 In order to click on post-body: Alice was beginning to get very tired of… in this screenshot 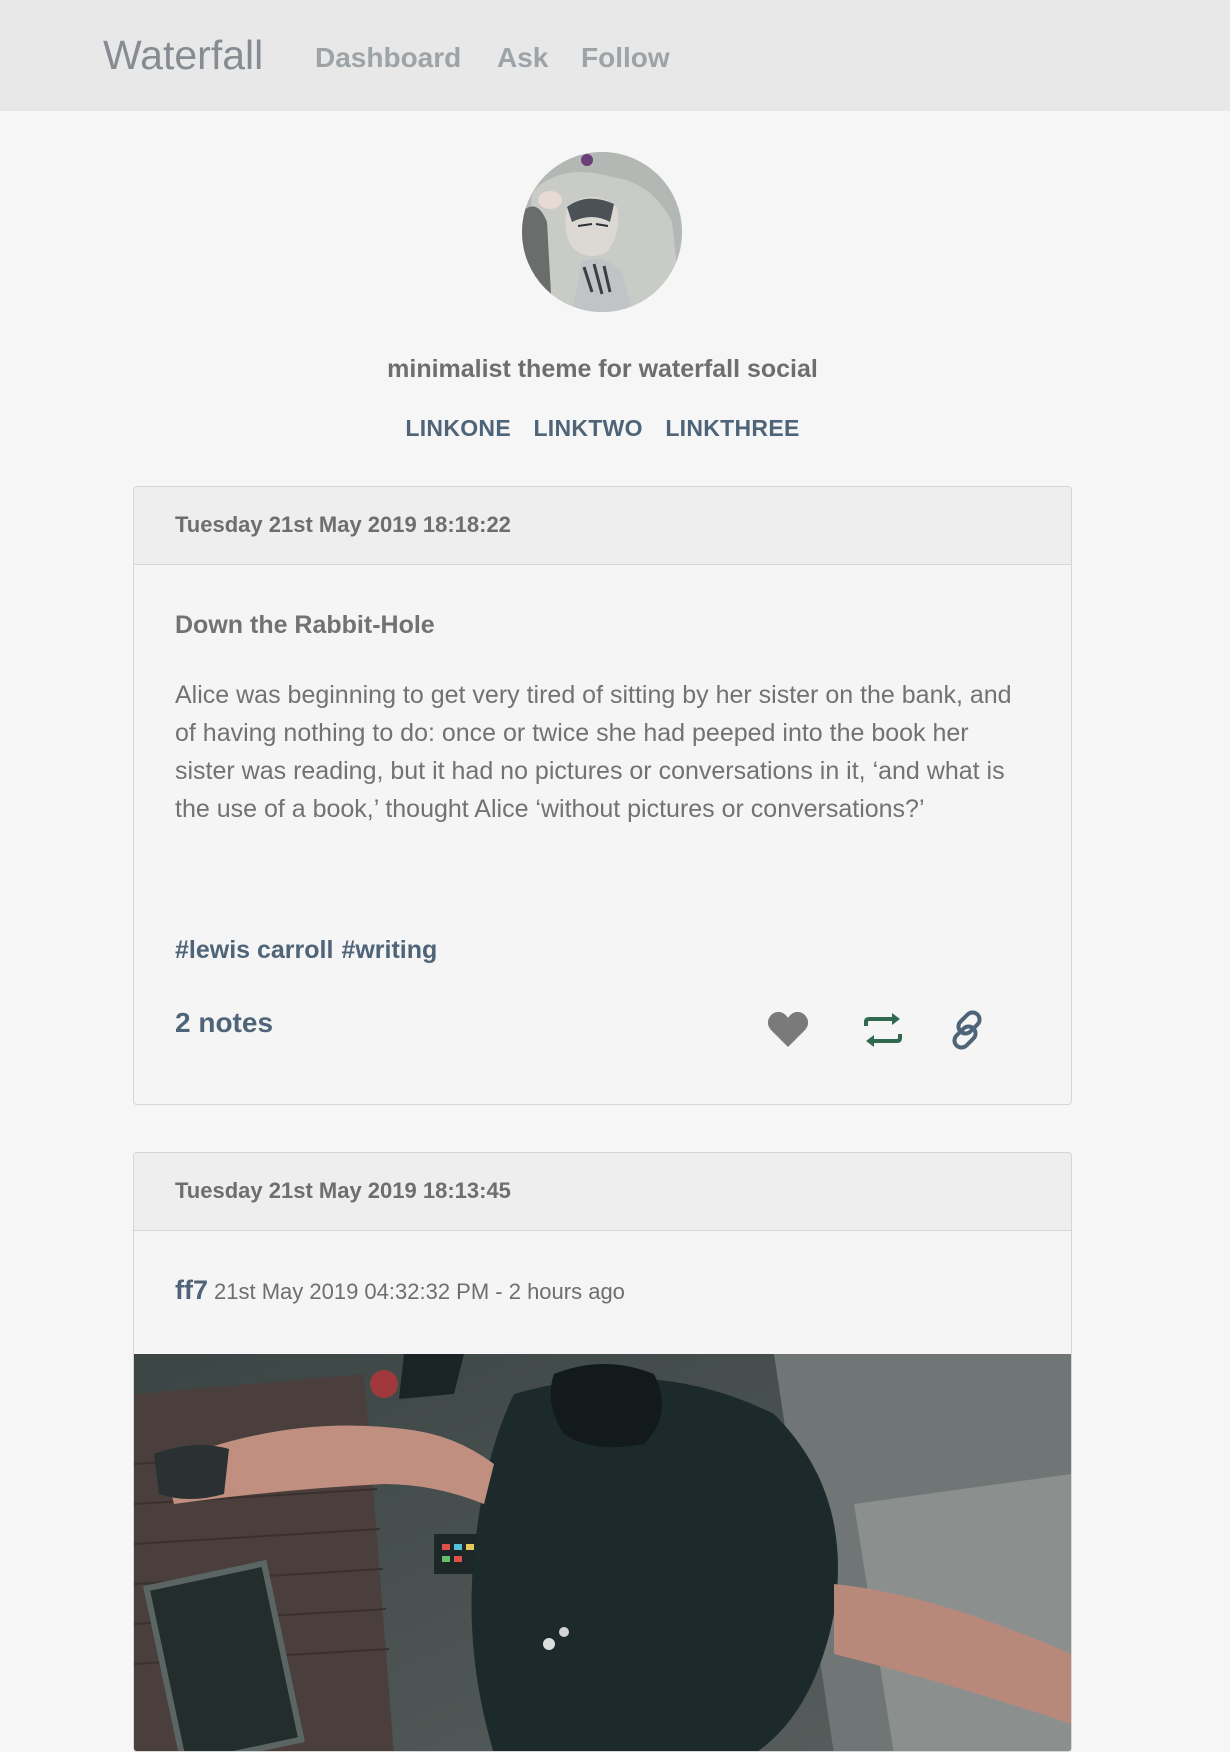, I will do `click(593, 752)`.